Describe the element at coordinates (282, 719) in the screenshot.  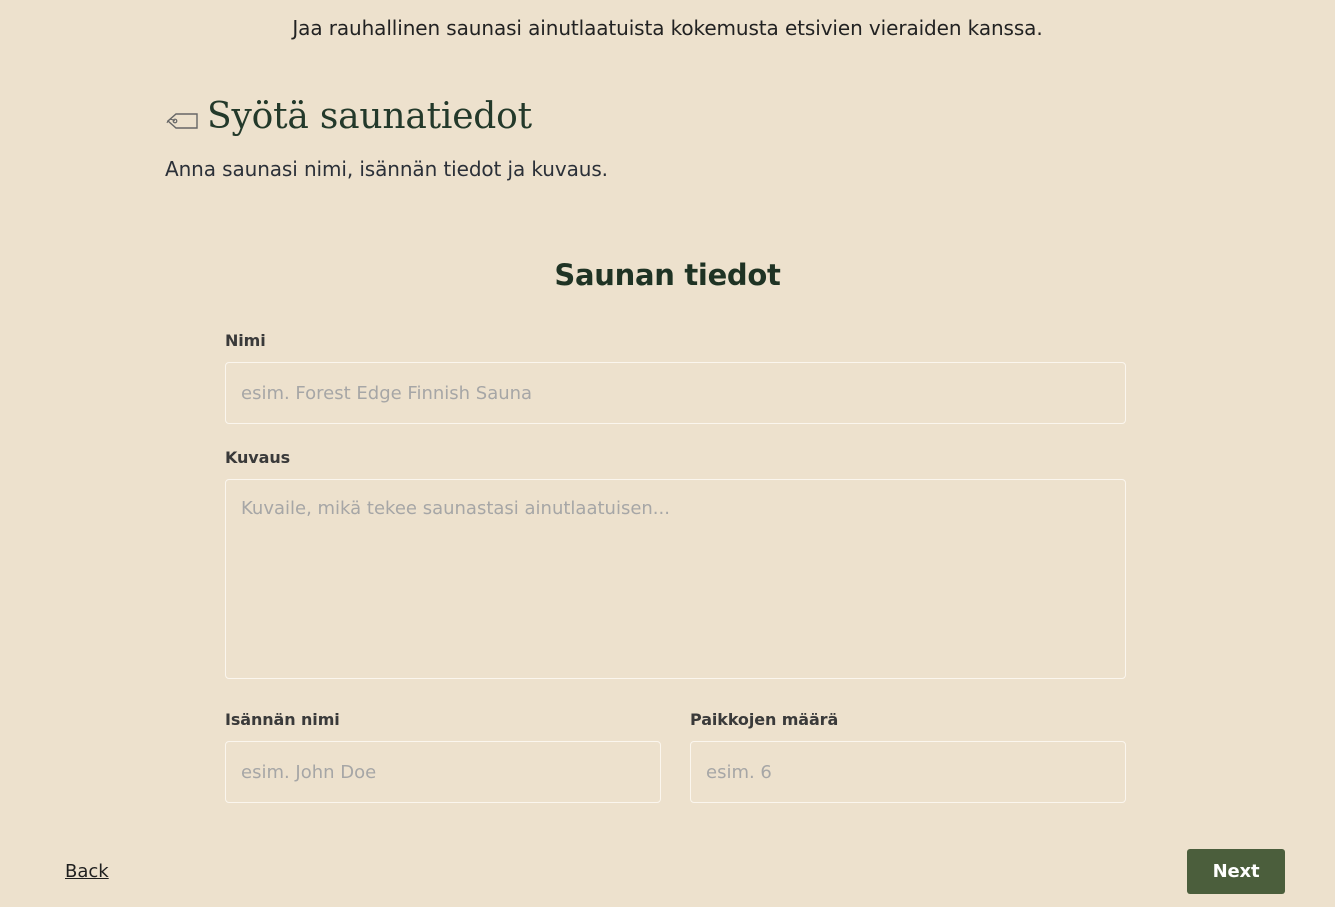
I see `host-name-label: Isännän nimi` at that location.